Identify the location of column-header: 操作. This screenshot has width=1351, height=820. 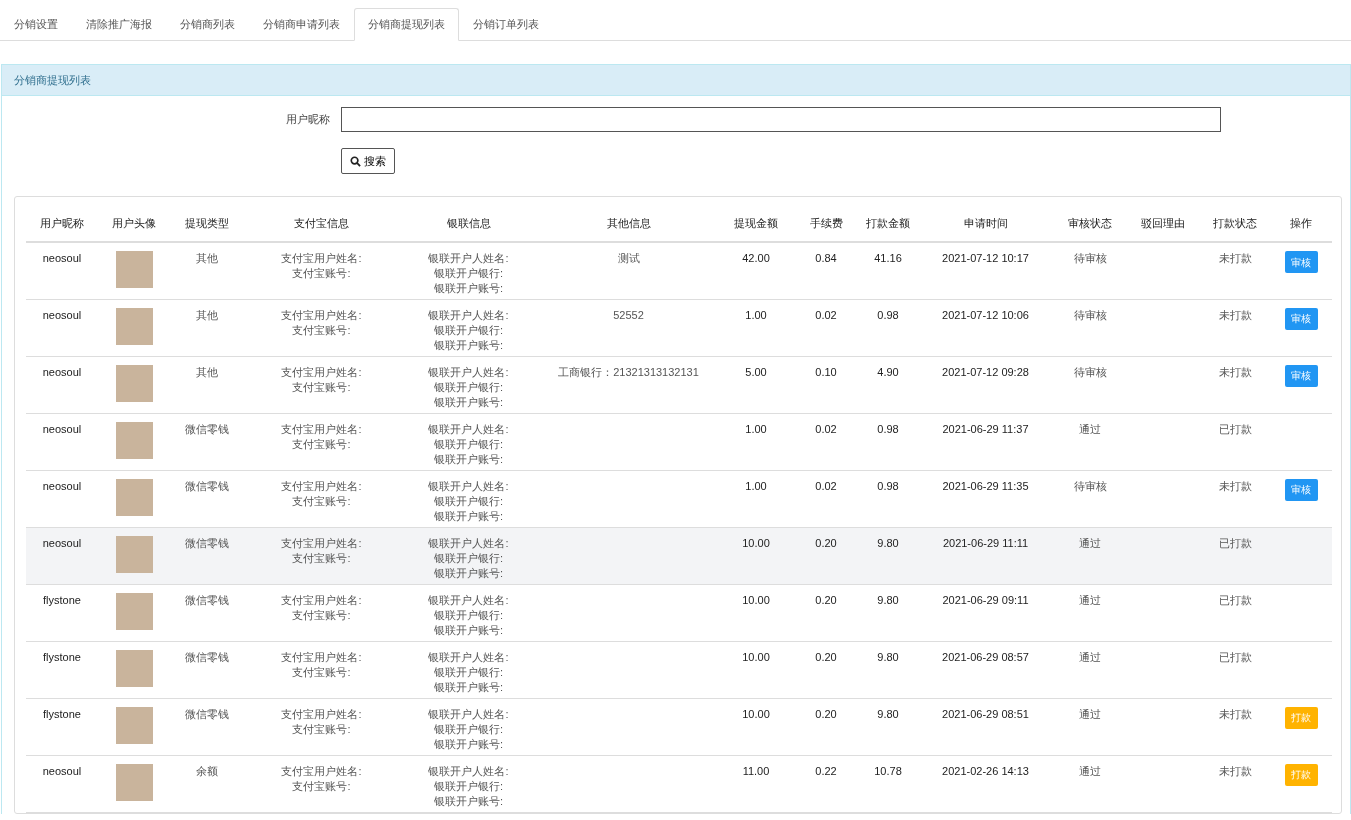
(1301, 224).